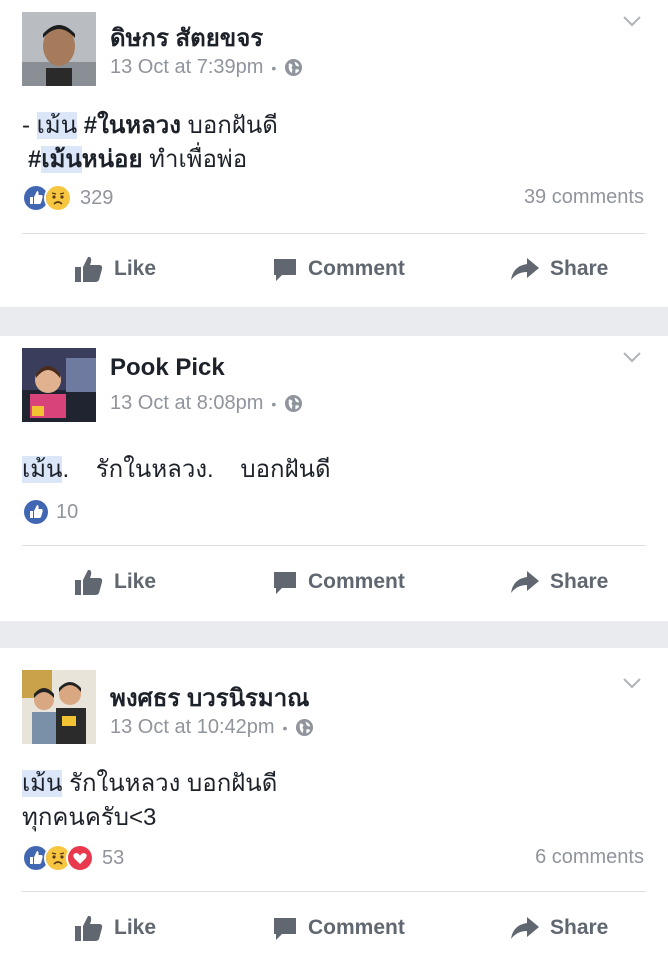 The height and width of the screenshot is (960, 668). What do you see at coordinates (584, 197) in the screenshot?
I see `comments-count-link: 39 comments` at bounding box center [584, 197].